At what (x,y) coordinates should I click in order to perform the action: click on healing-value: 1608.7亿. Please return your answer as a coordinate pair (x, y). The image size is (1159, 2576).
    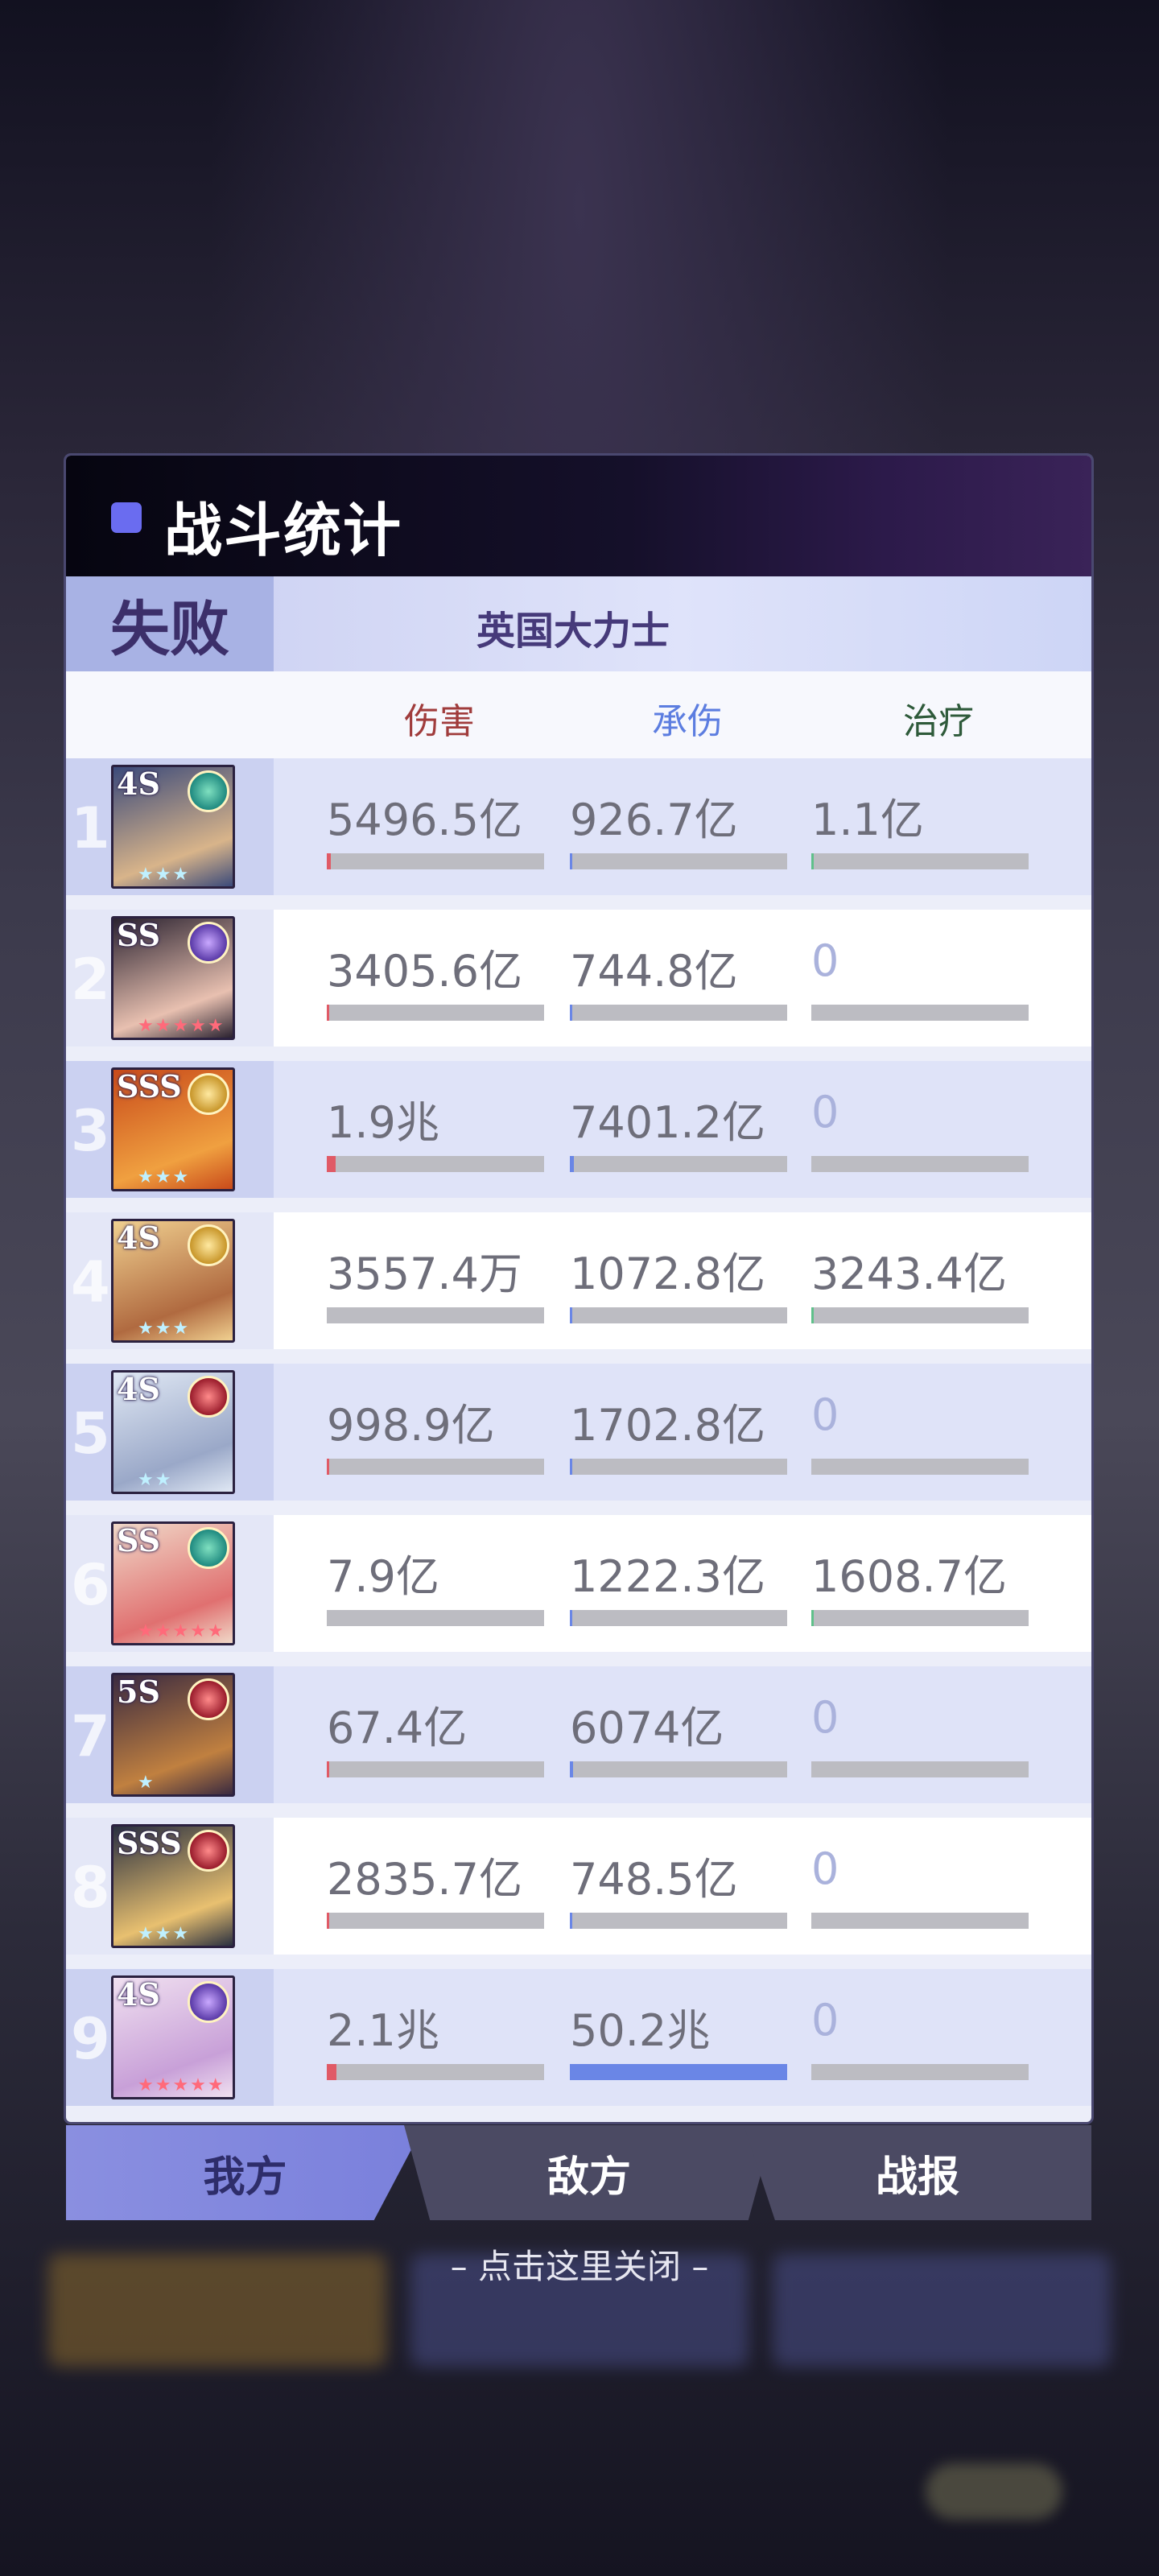
    Looking at the image, I should click on (909, 1576).